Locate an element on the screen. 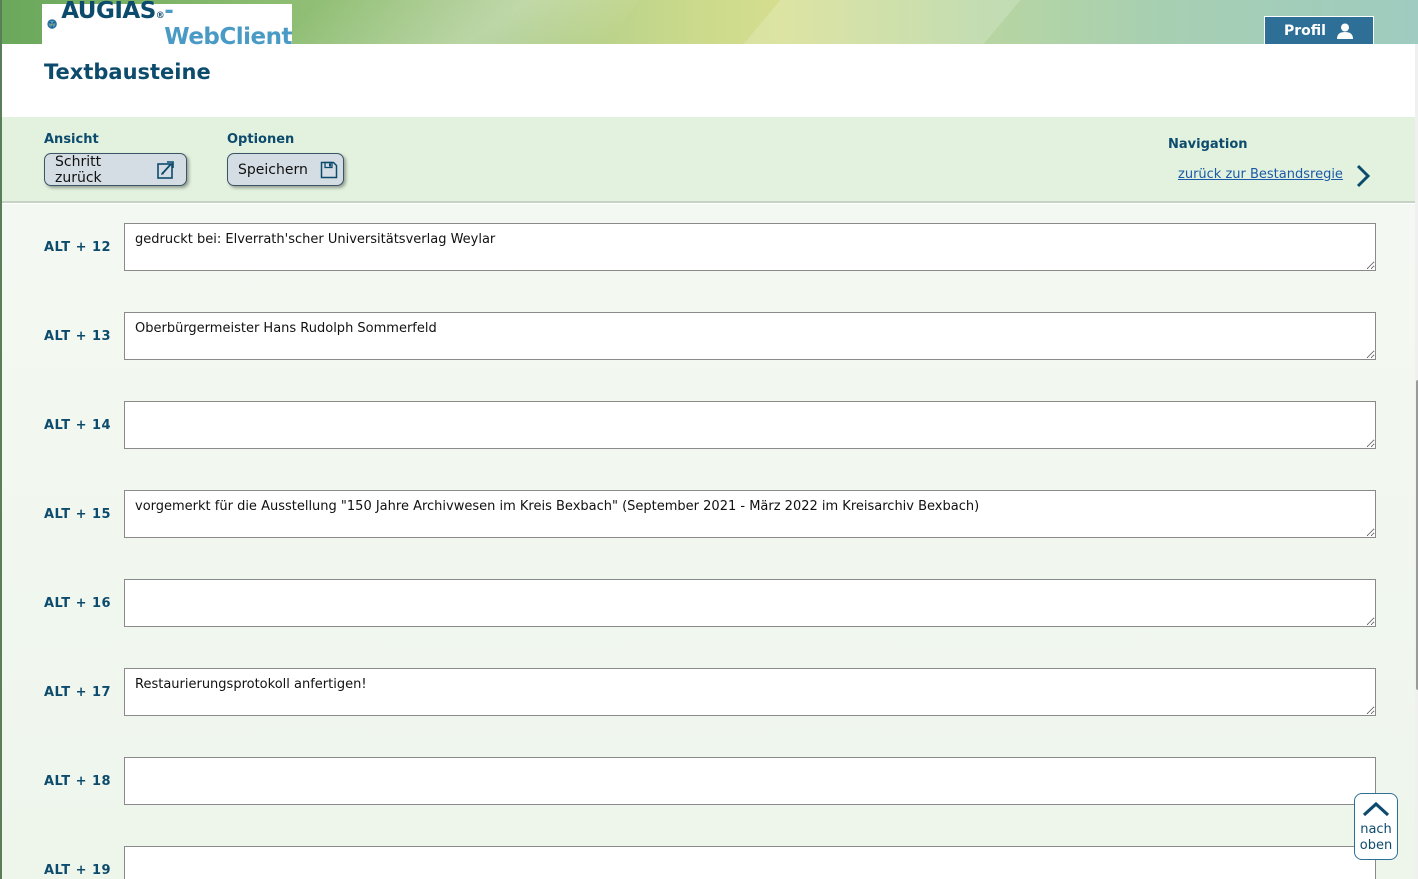 Image resolution: width=1418 pixels, height=879 pixels. edit-back-icon is located at coordinates (166, 170).